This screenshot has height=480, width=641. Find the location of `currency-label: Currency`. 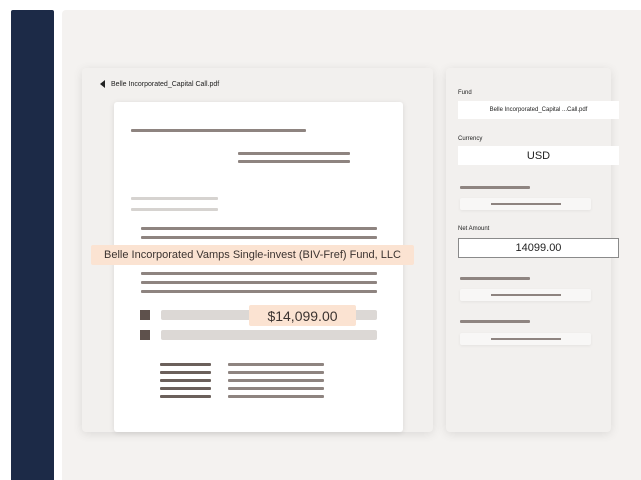

currency-label: Currency is located at coordinates (470, 139).